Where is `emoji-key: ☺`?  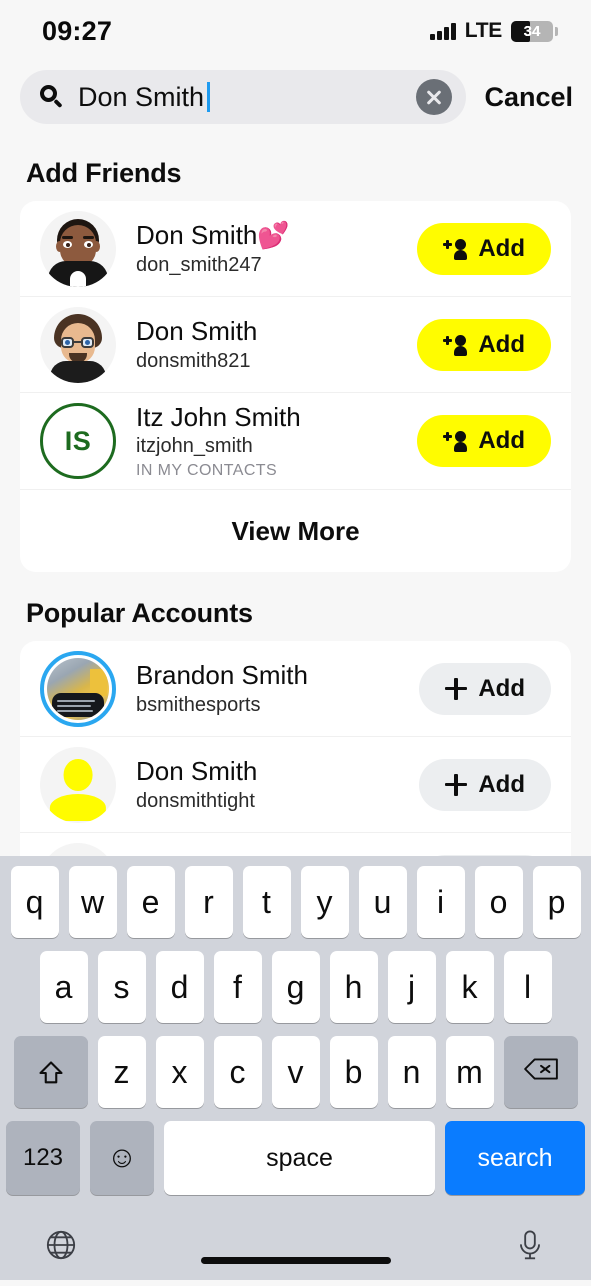
emoji-key: ☺ is located at coordinates (122, 1158).